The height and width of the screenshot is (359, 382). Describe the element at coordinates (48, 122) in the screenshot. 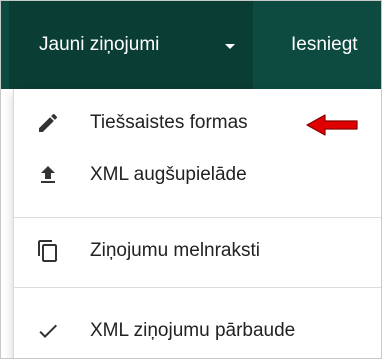

I see `pencil-icon` at that location.